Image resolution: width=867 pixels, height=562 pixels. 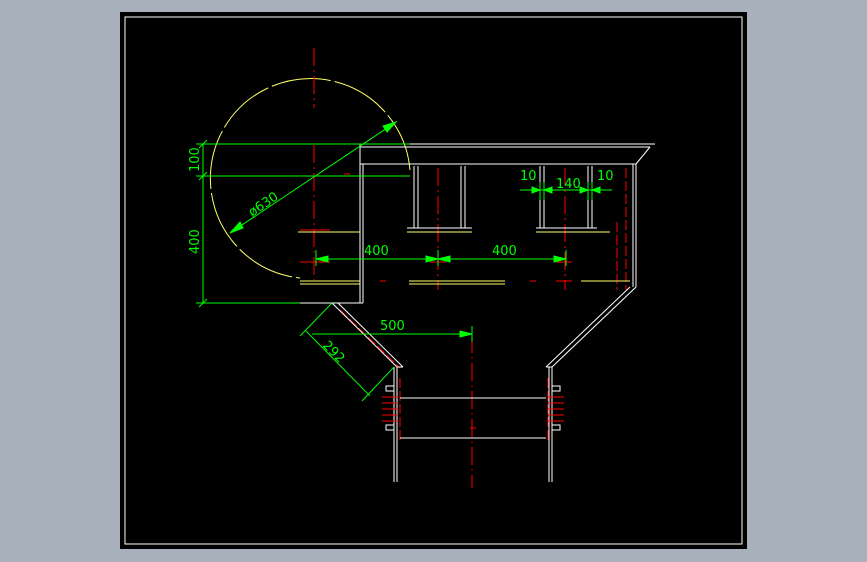 What do you see at coordinates (568, 184) in the screenshot?
I see `dim-140: 140` at bounding box center [568, 184].